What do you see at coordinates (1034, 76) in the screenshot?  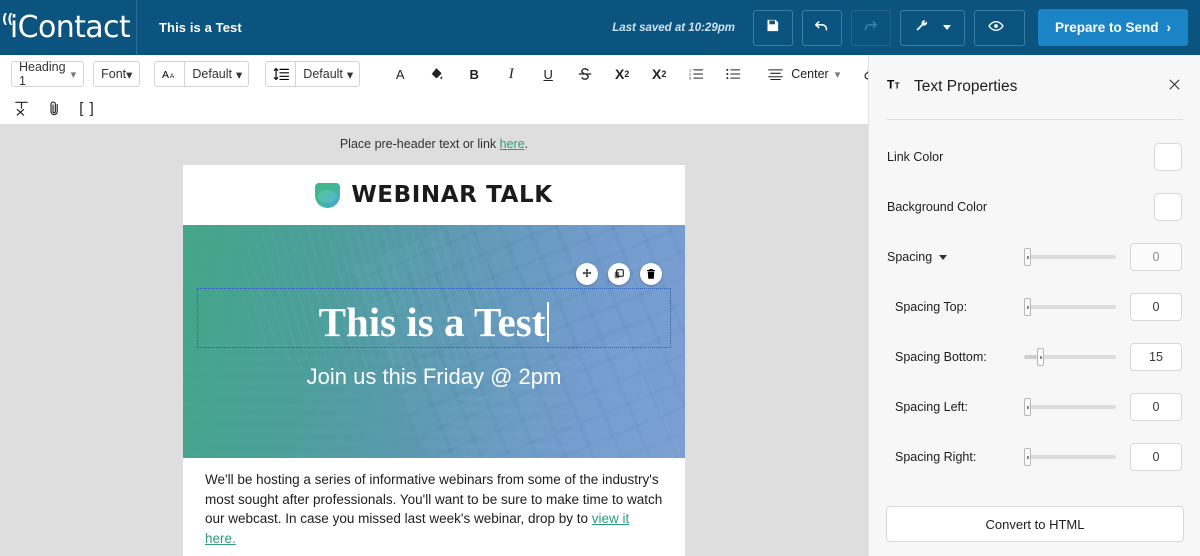 I see `panel-header: T T Text Properties` at bounding box center [1034, 76].